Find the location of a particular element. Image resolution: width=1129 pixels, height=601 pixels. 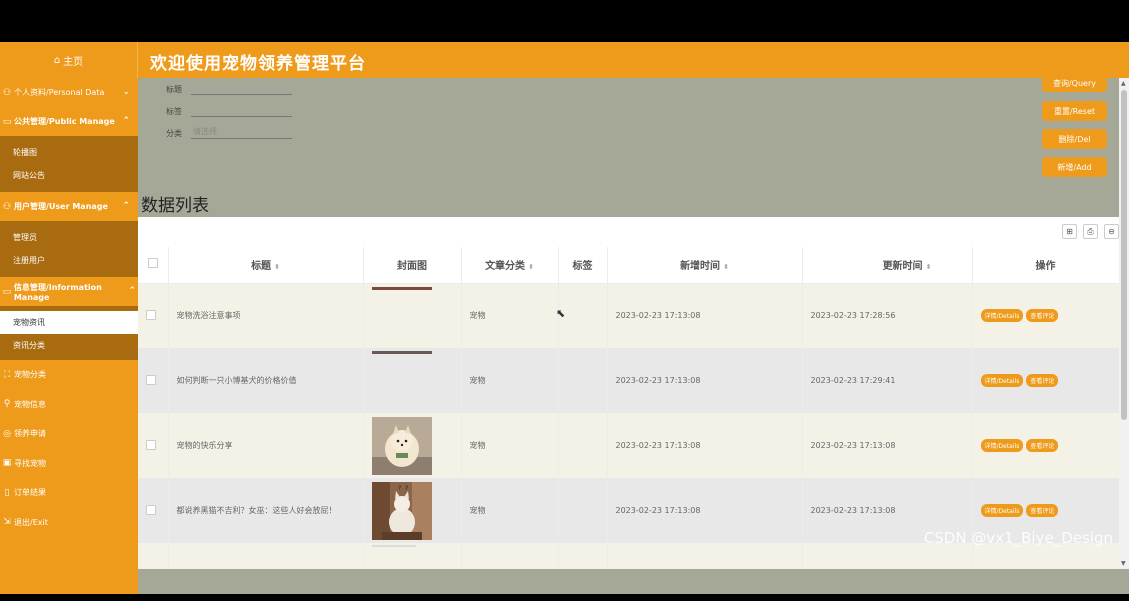

column-header-title: 标题 ⬍ is located at coordinates (266, 265).